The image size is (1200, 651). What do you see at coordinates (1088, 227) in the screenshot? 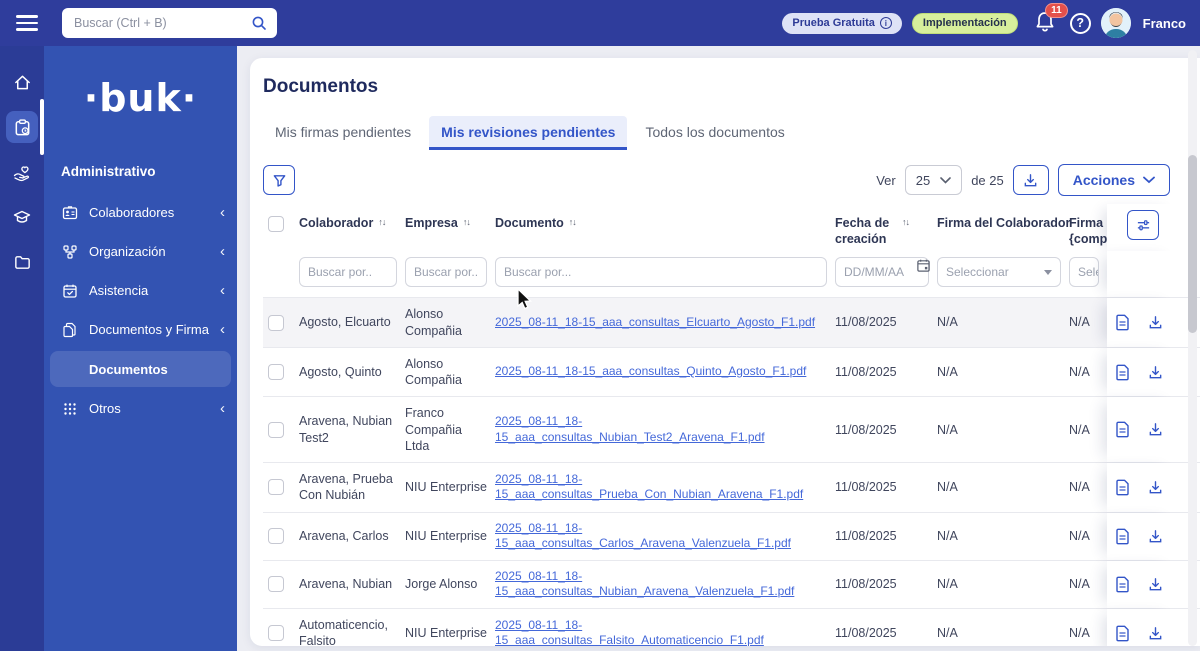
I see `col-header-firma-comp: Firma {comp` at bounding box center [1088, 227].